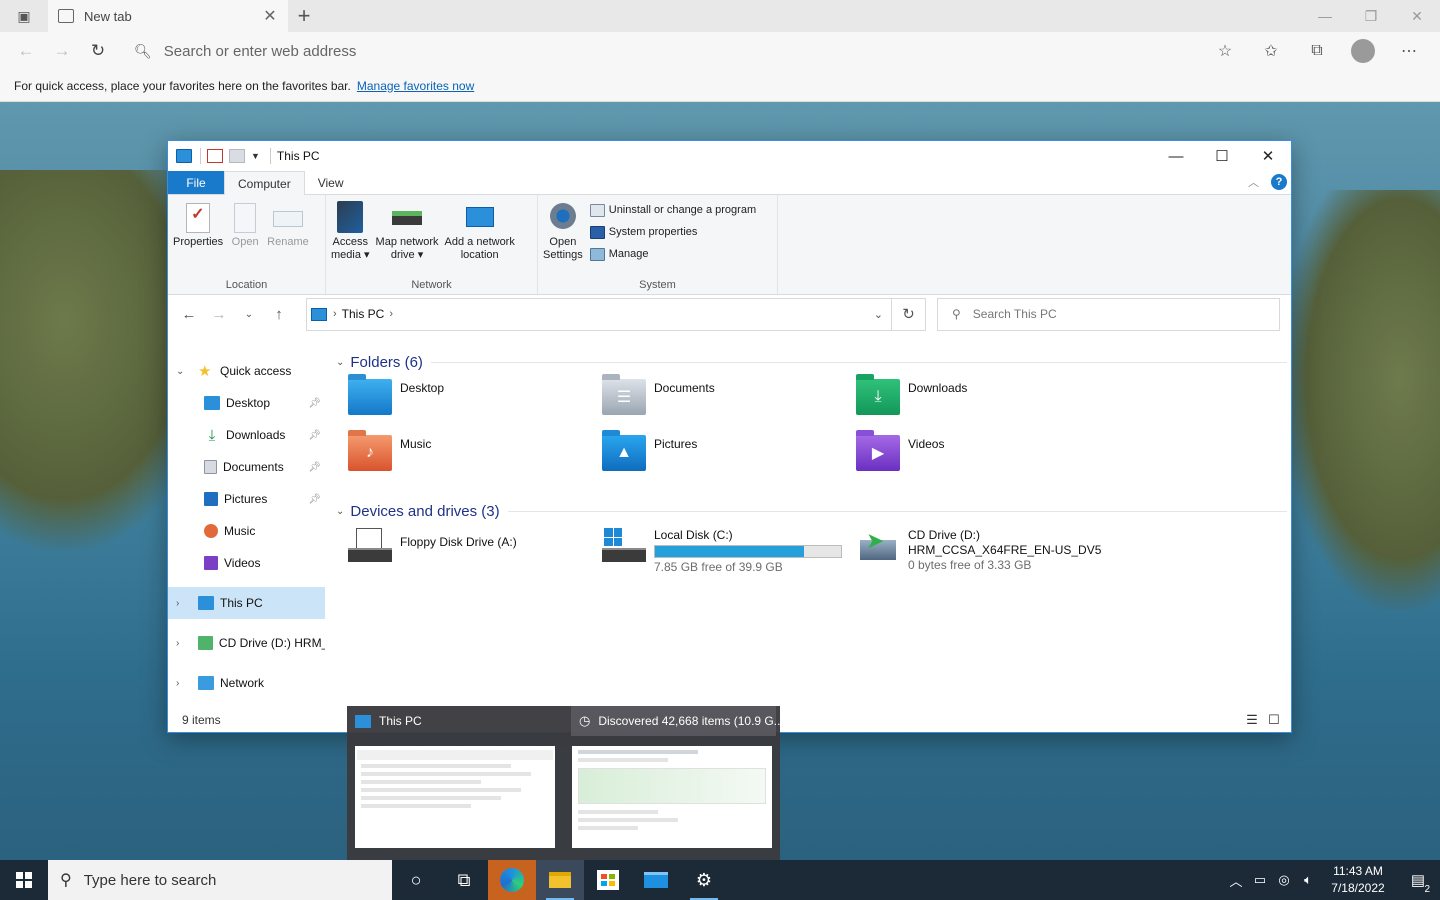 Image resolution: width=1440 pixels, height=900 pixels. What do you see at coordinates (672, 210) in the screenshot?
I see `uninstall-program-button: Uninstall or change a program` at bounding box center [672, 210].